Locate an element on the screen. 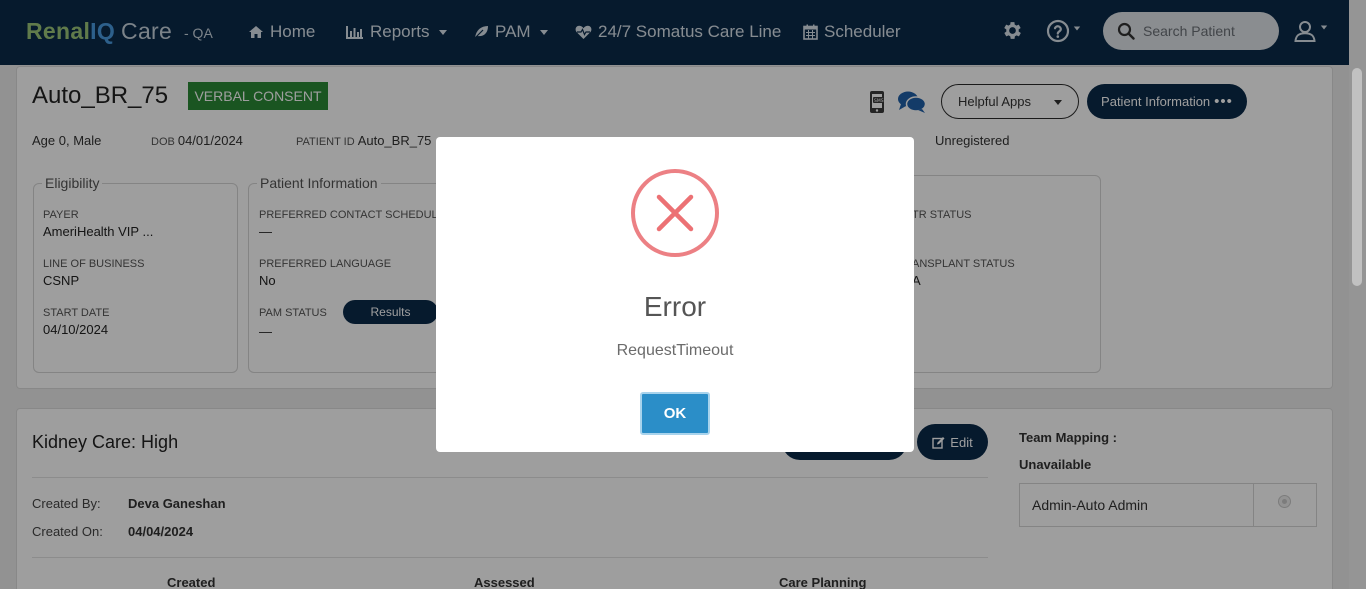 This screenshot has height=589, width=1366. error-x-icon is located at coordinates (675, 213).